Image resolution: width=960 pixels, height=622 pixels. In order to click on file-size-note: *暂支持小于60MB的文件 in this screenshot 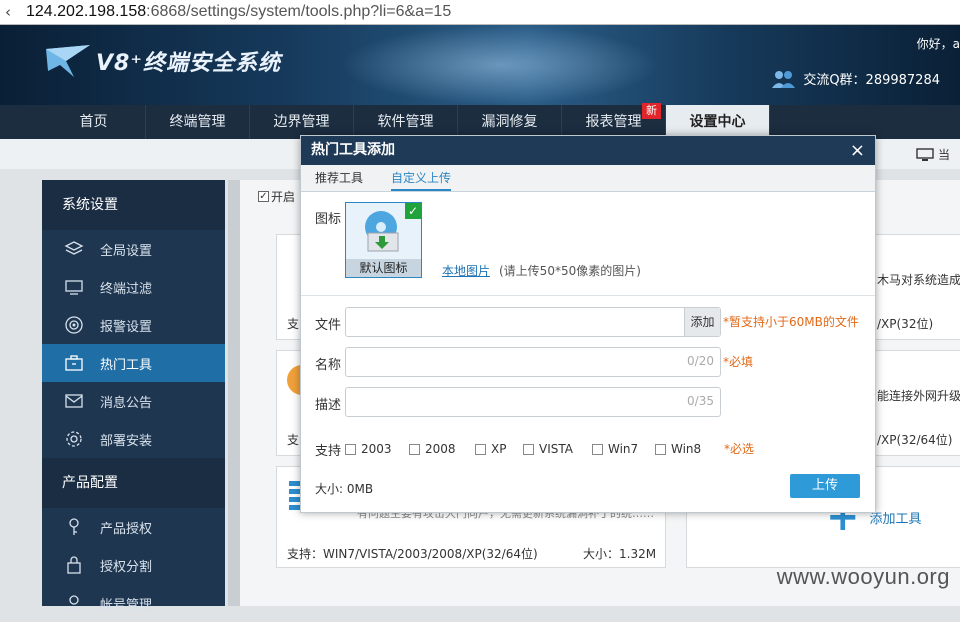, I will do `click(791, 322)`.